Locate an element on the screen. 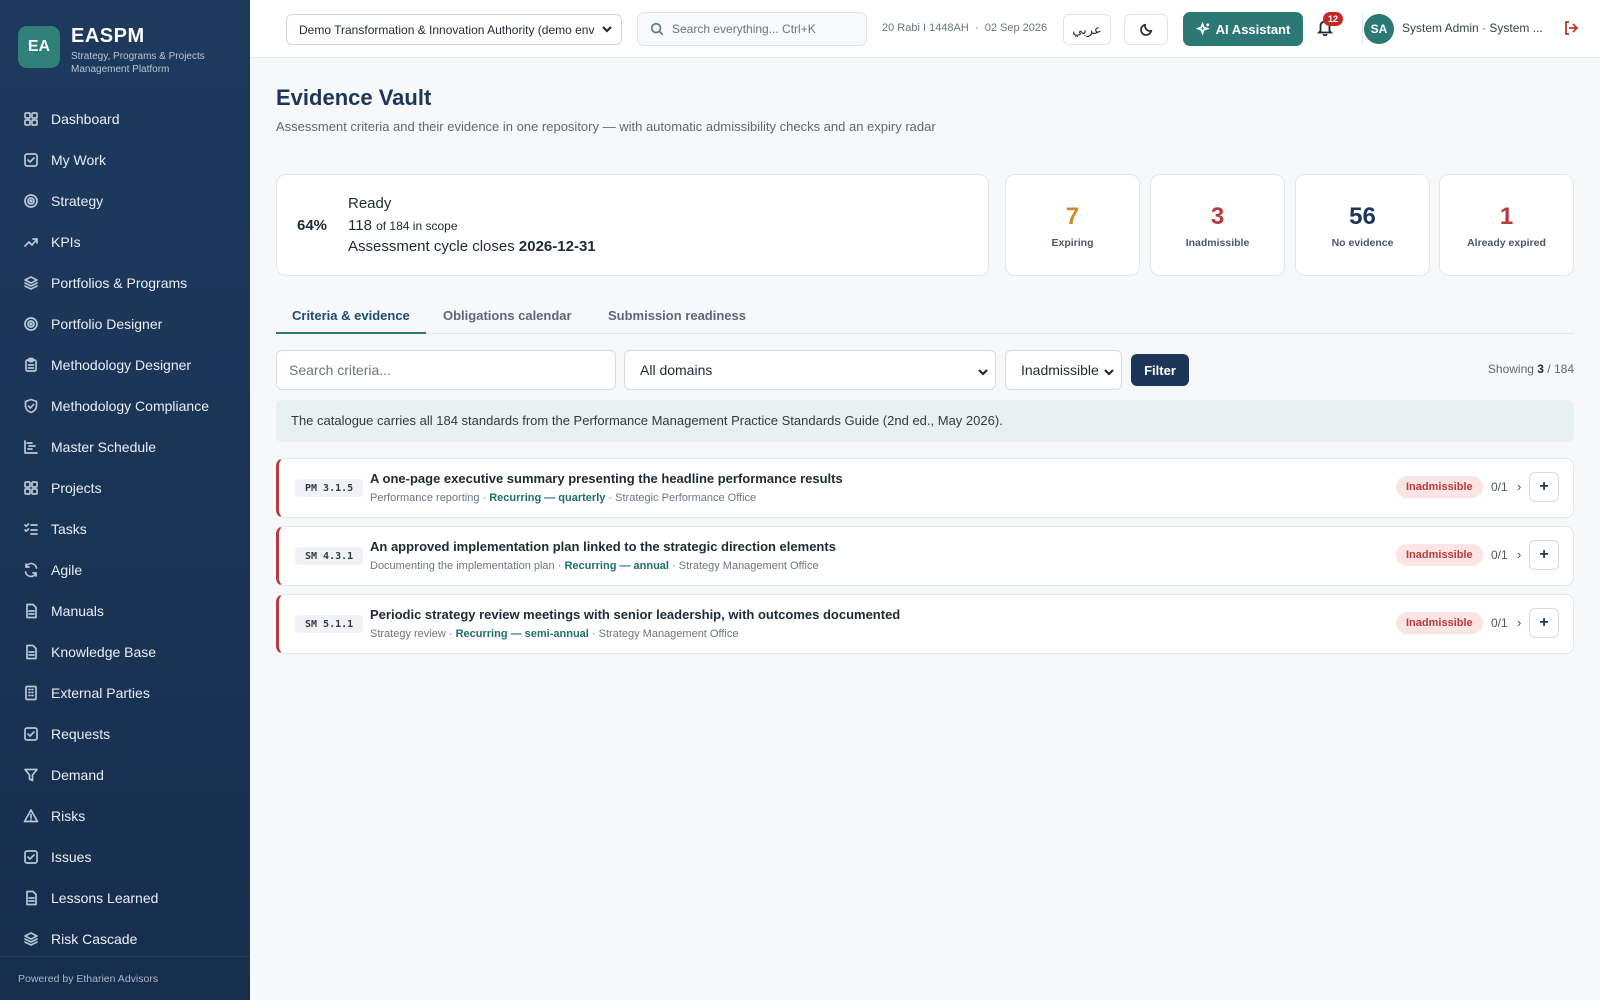  global-search-input: Search everything... Ctrl+K is located at coordinates (752, 29).